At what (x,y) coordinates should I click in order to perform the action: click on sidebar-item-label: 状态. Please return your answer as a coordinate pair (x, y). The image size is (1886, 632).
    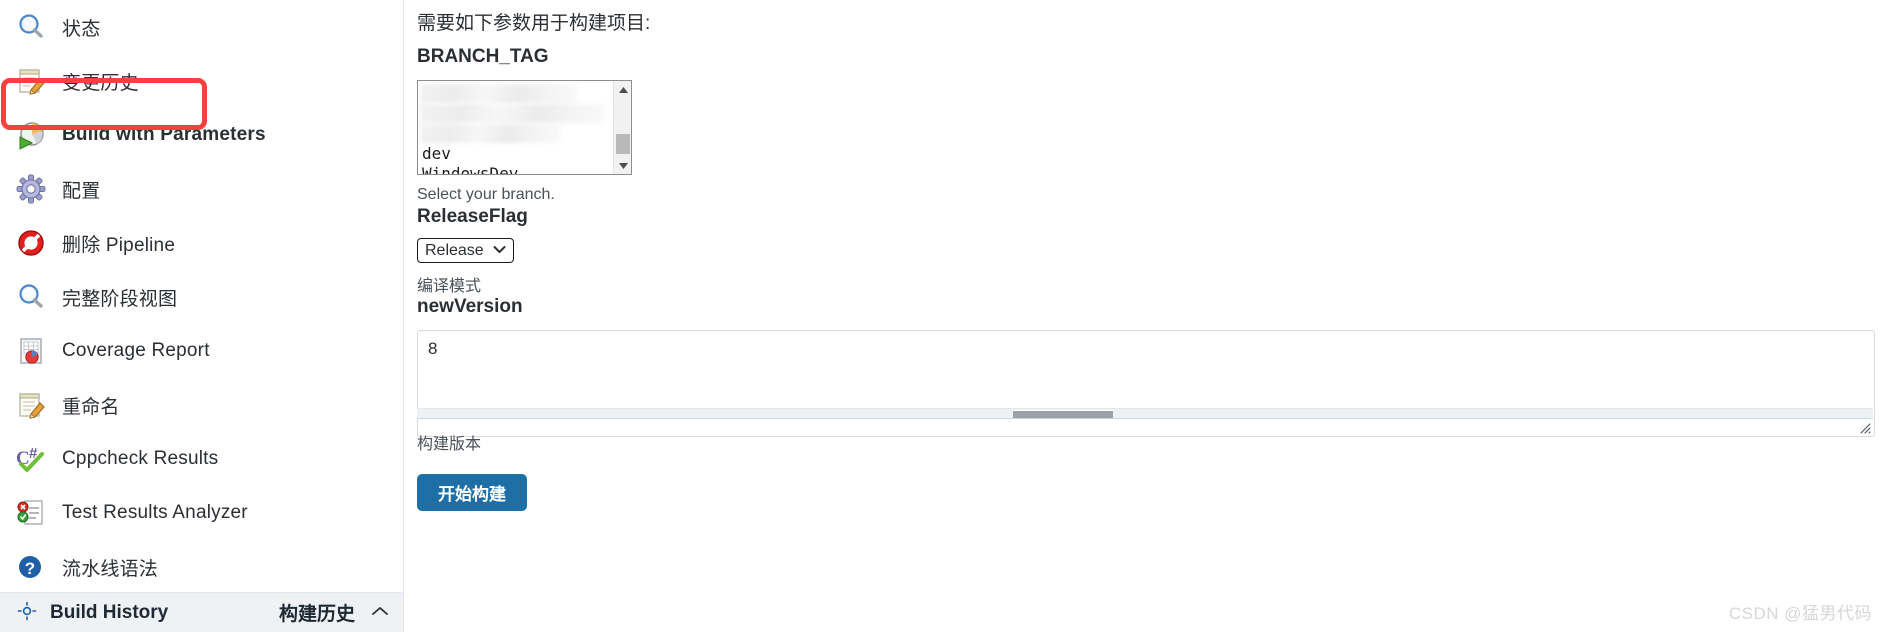
    Looking at the image, I should click on (81, 29).